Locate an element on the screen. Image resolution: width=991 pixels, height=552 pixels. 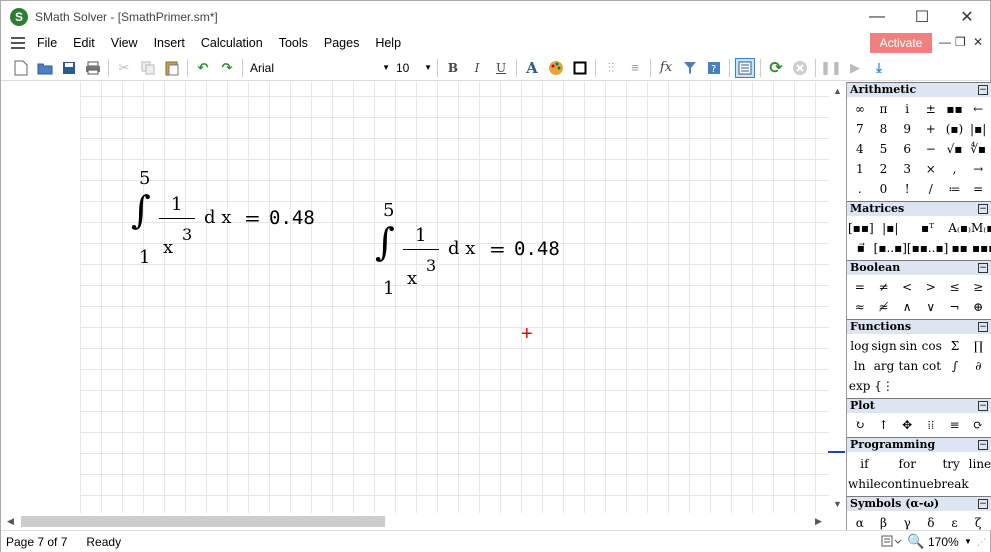
palette-button: while is located at coordinates (864, 484).